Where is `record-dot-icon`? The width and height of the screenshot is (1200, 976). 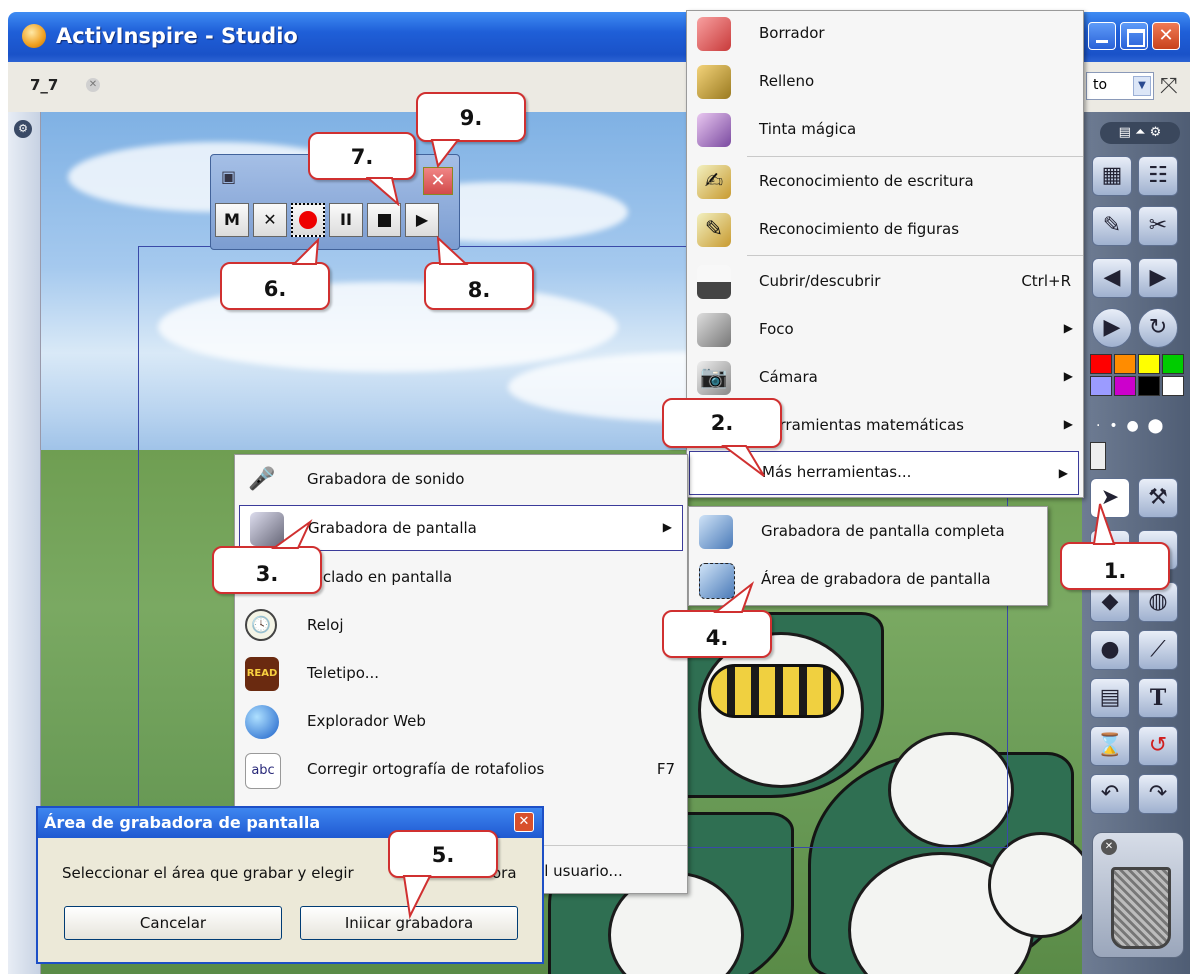
record-dot-icon is located at coordinates (308, 220).